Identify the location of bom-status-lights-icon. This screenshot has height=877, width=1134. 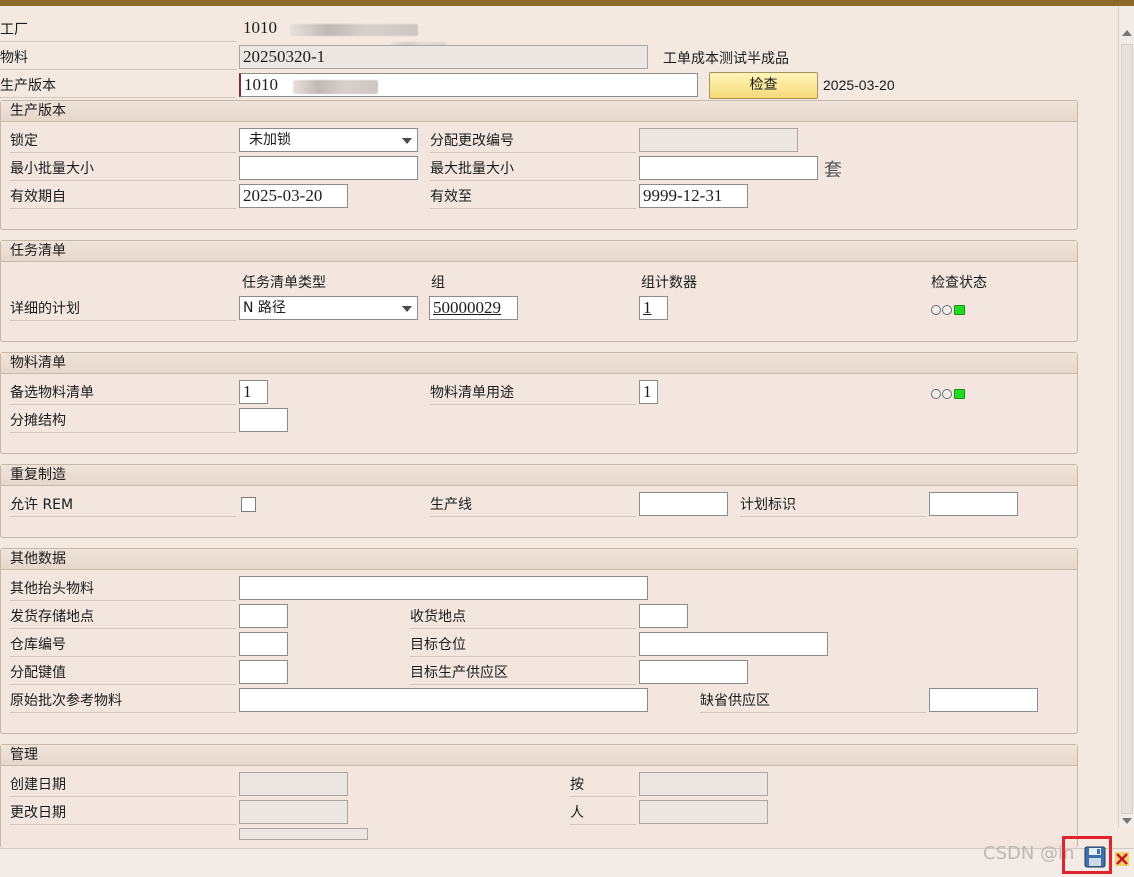
(949, 394).